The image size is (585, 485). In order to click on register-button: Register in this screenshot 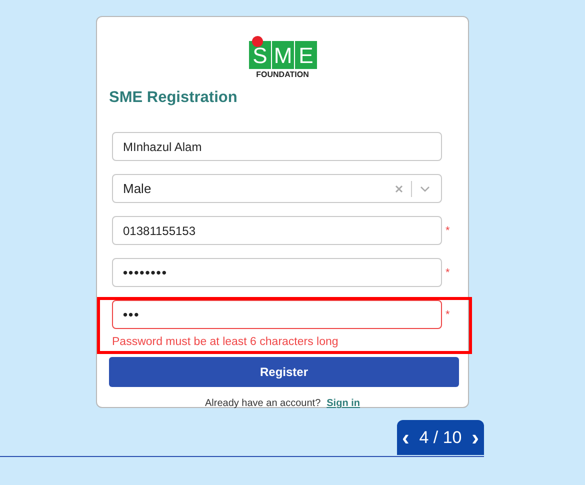, I will do `click(284, 372)`.